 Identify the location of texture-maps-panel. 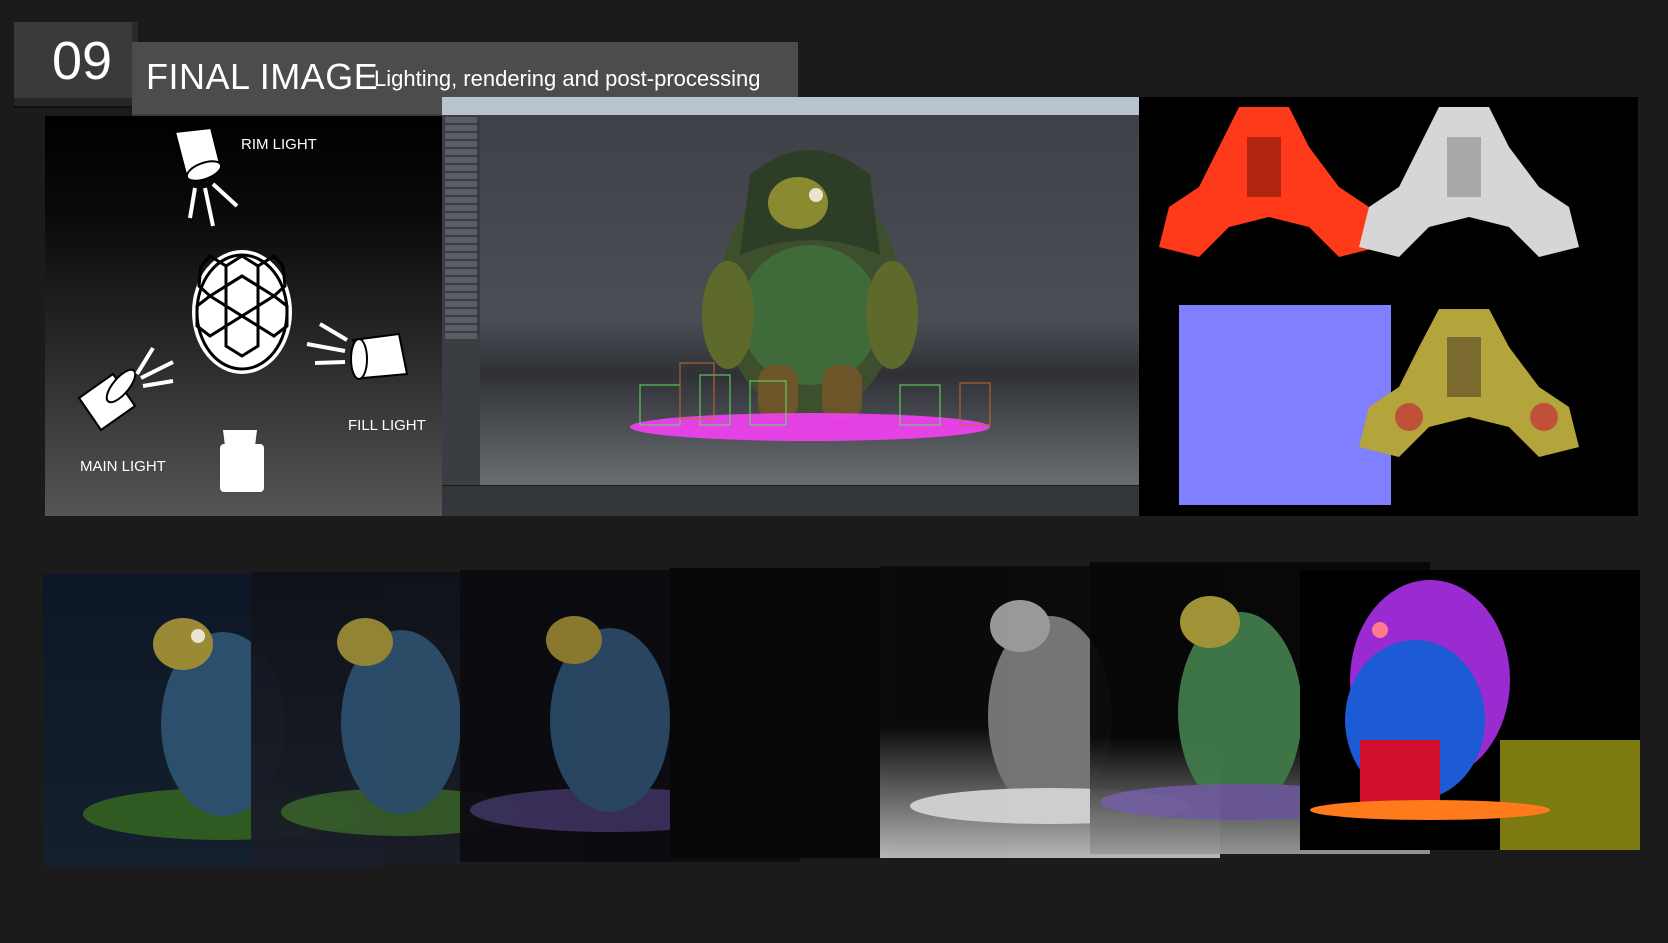
(1388, 306).